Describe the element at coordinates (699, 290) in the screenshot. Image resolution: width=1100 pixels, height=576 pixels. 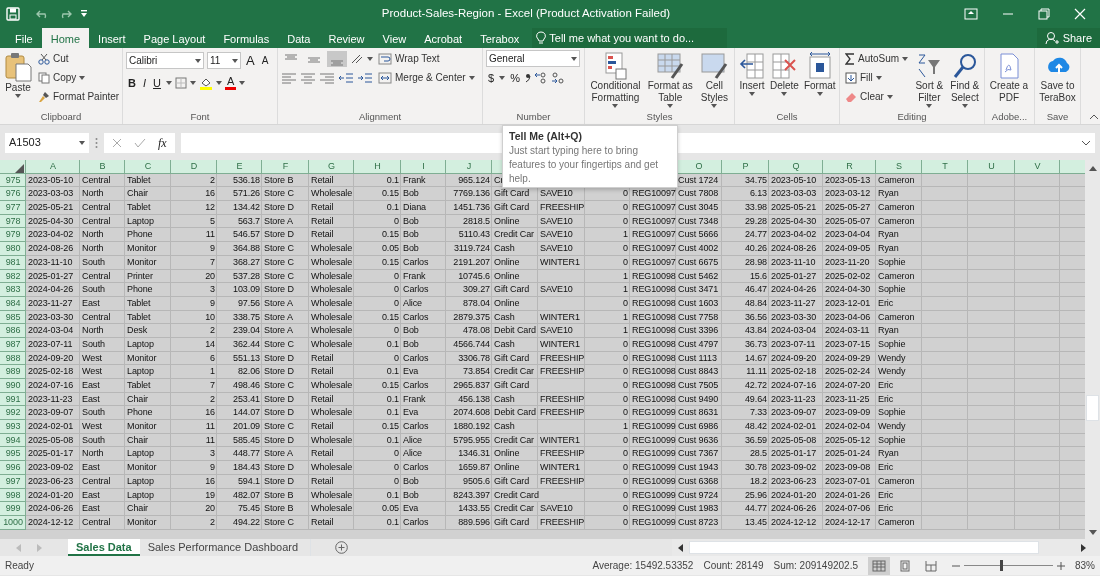
I see `table-cell: Cust 3471` at that location.